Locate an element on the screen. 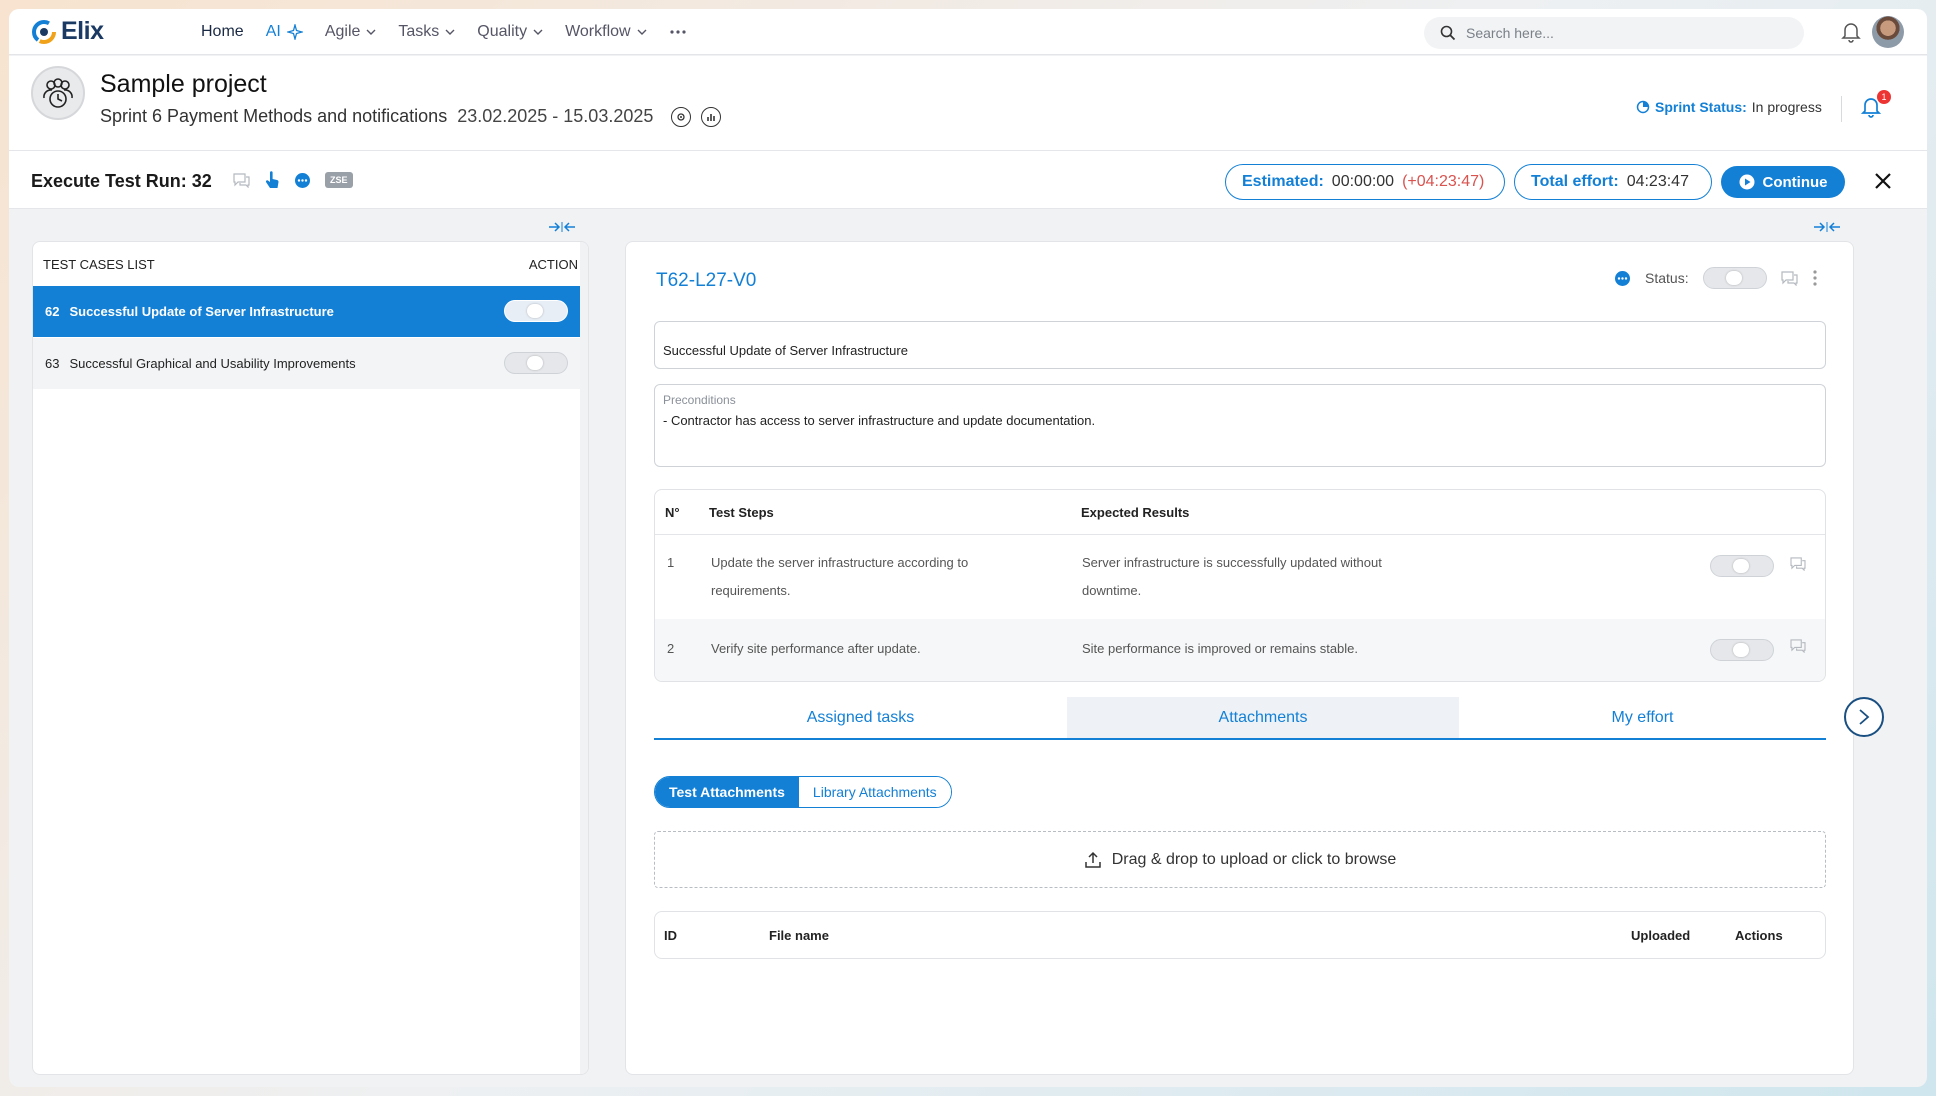 The height and width of the screenshot is (1096, 1936). tab-my-effort: My effort is located at coordinates (1642, 717).